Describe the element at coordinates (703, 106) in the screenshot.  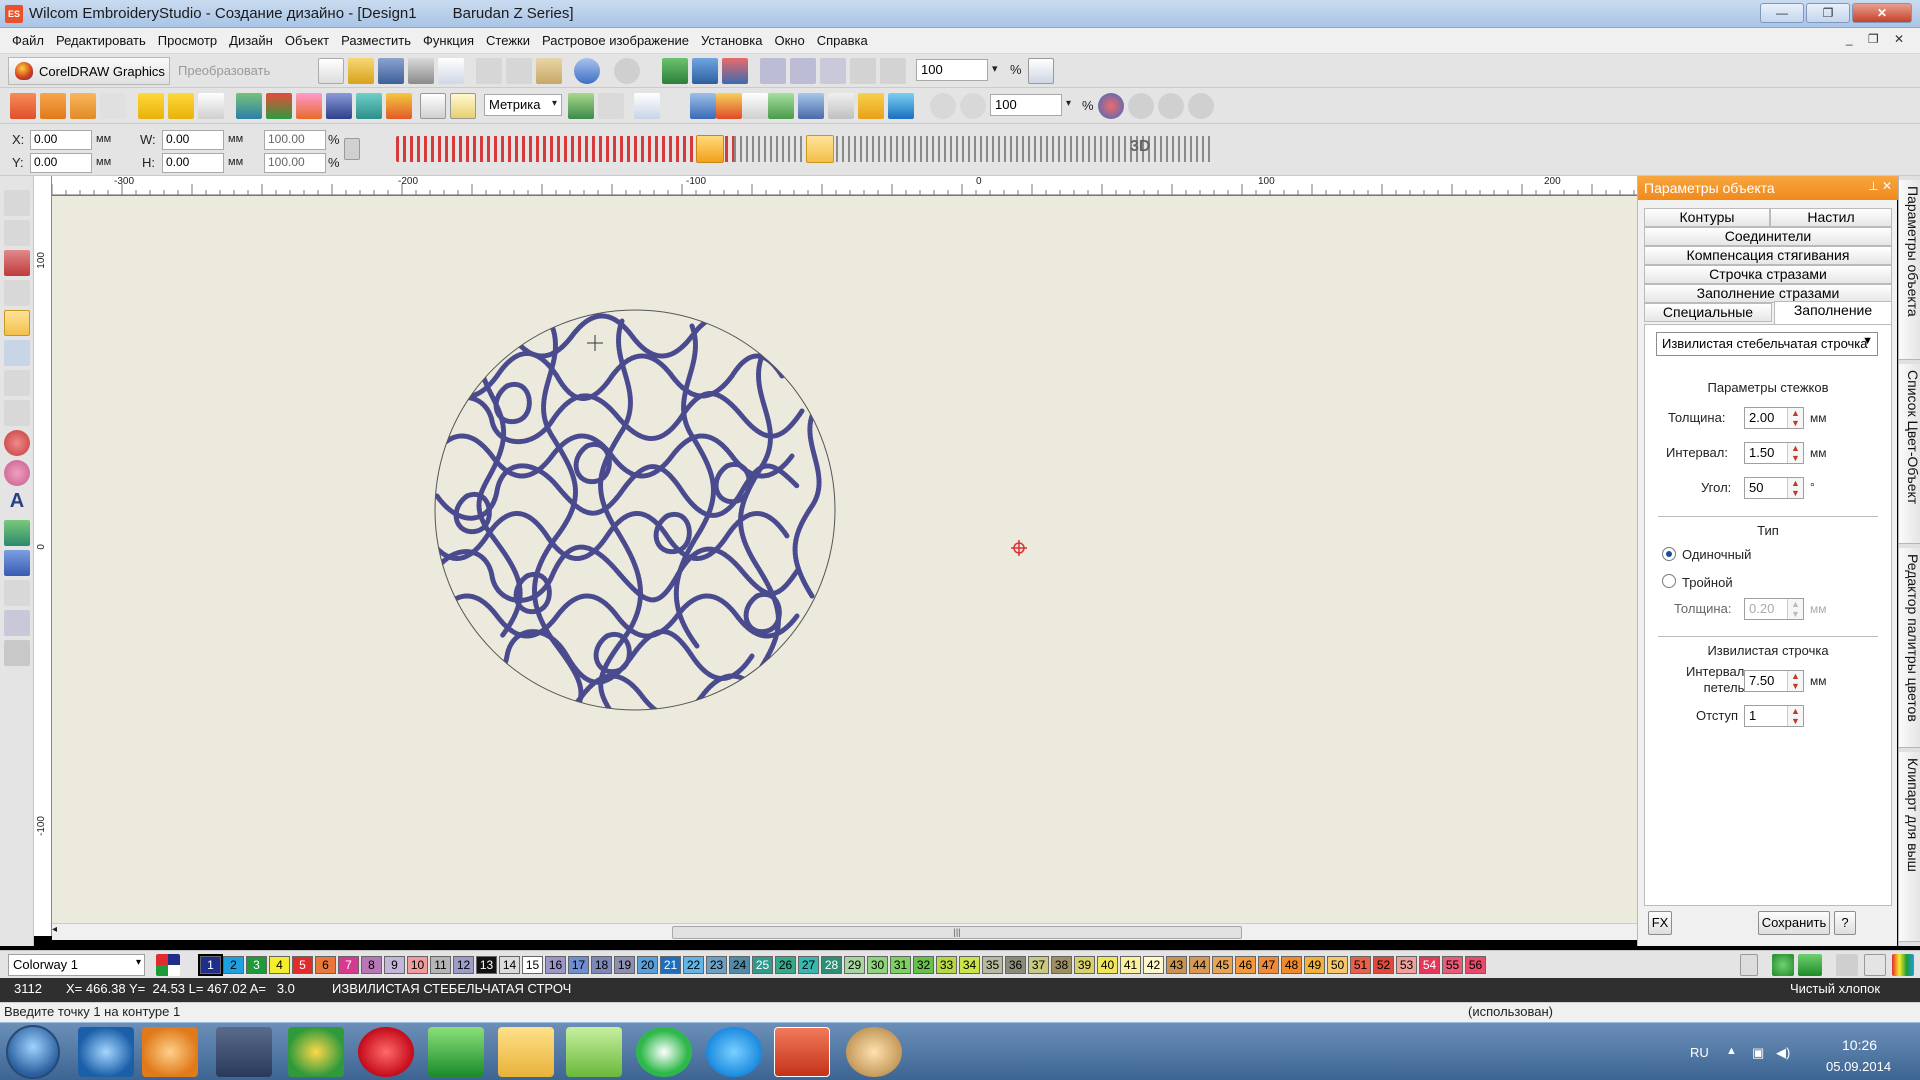
I see `design-list-icon` at that location.